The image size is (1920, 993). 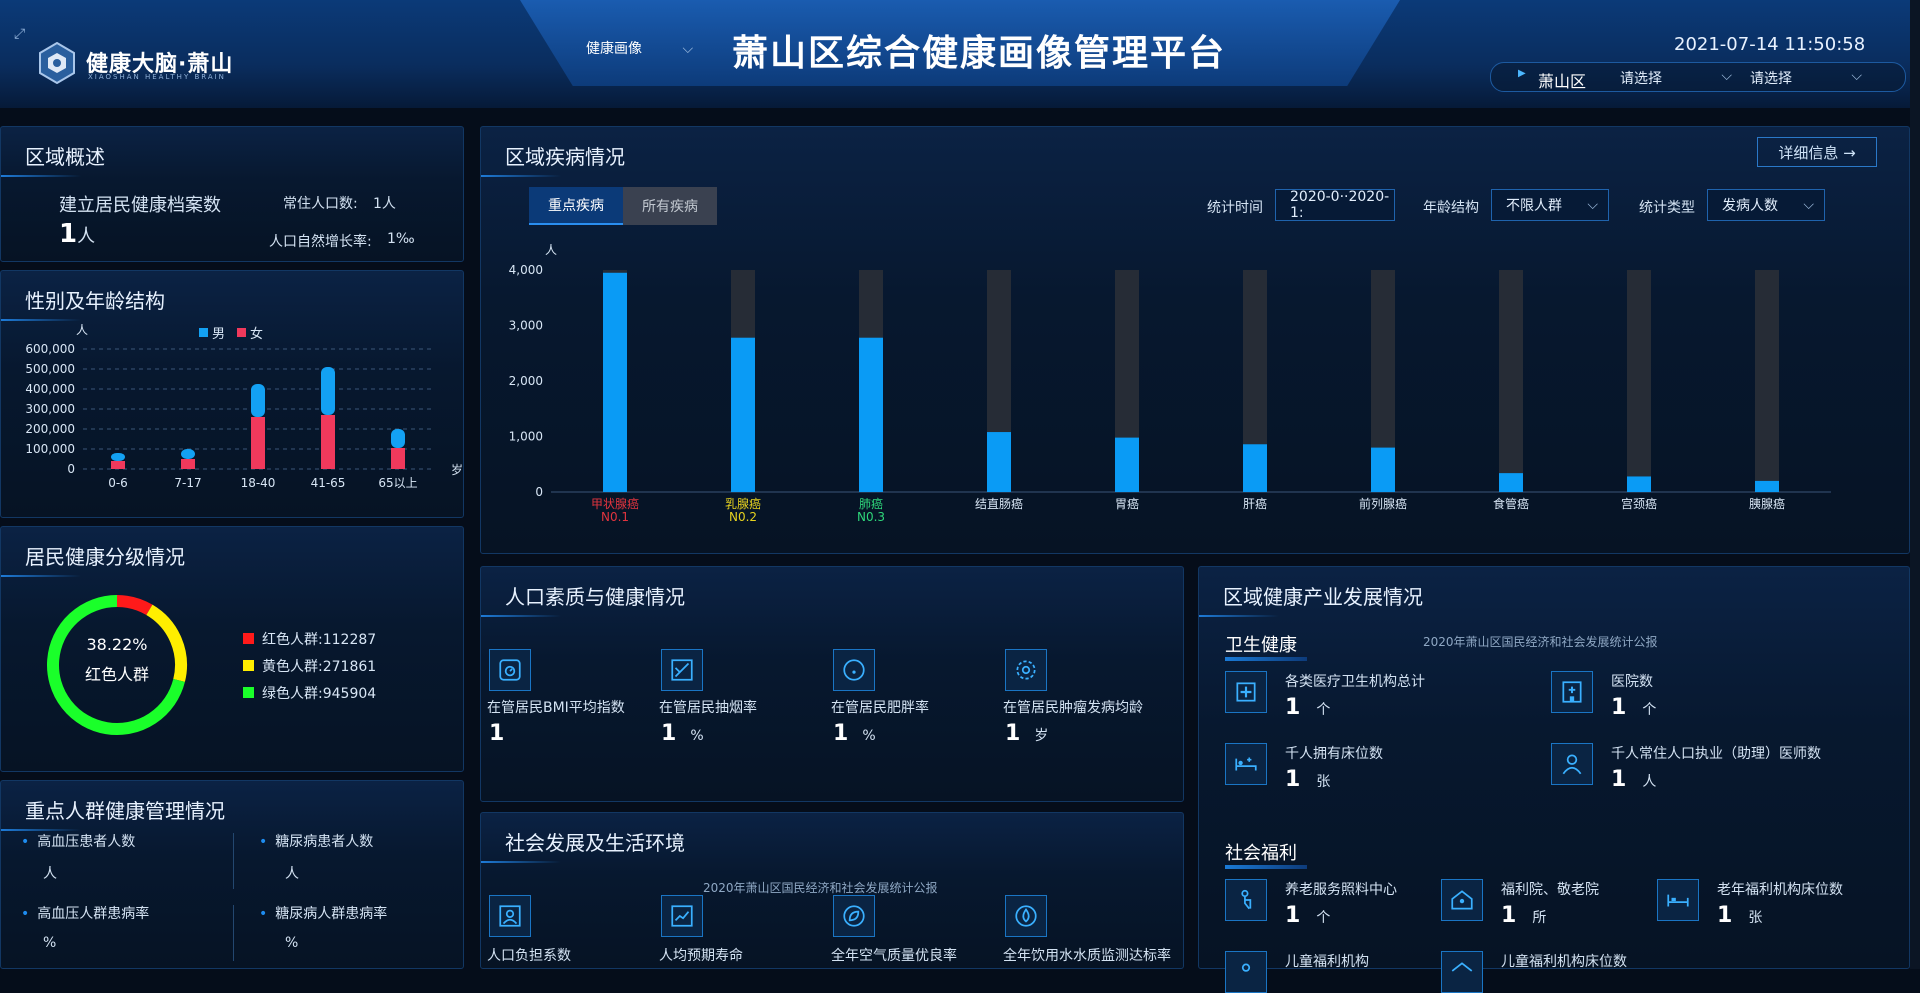 What do you see at coordinates (1323, 710) in the screenshot?
I see `medical-institution-unit: 个` at bounding box center [1323, 710].